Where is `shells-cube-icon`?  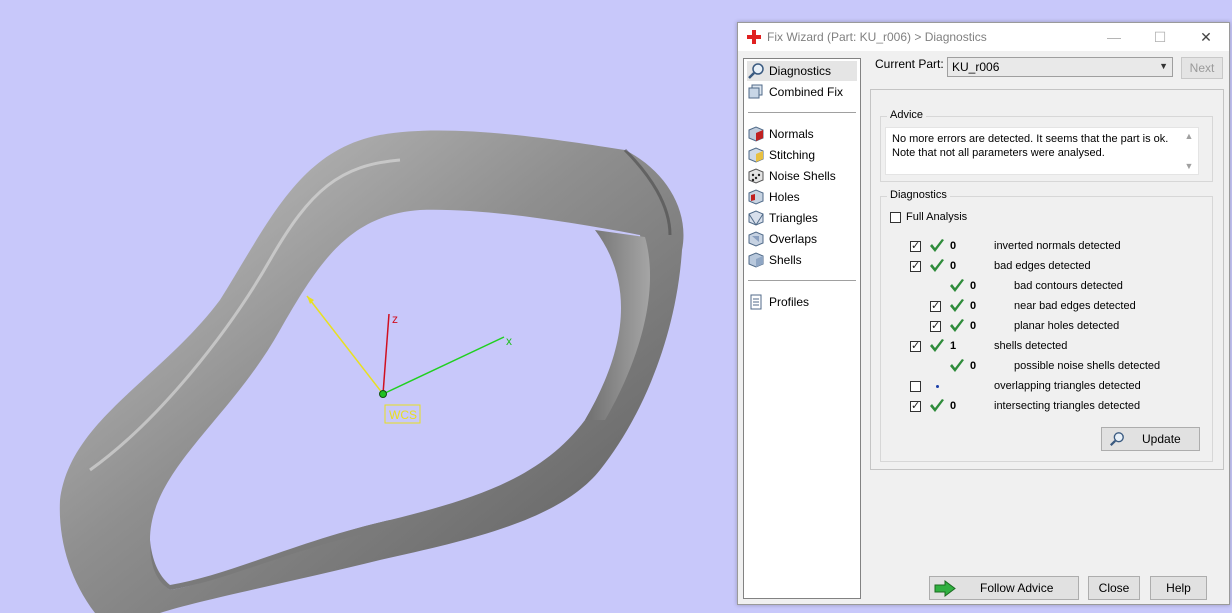 shells-cube-icon is located at coordinates (756, 260).